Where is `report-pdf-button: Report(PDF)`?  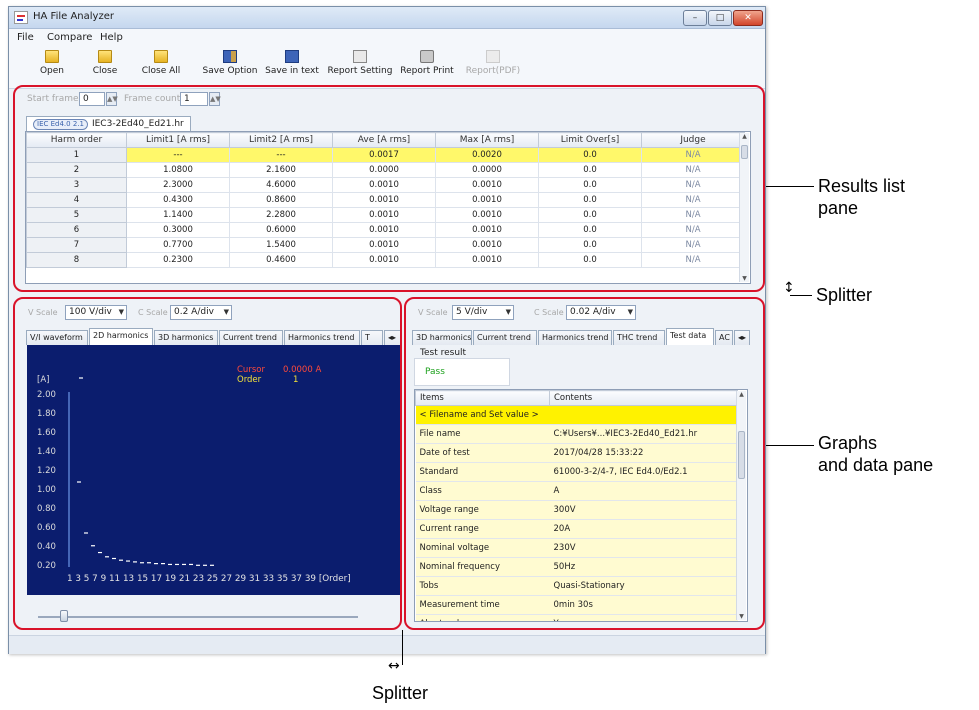
report-pdf-button: Report(PDF) is located at coordinates (493, 67).